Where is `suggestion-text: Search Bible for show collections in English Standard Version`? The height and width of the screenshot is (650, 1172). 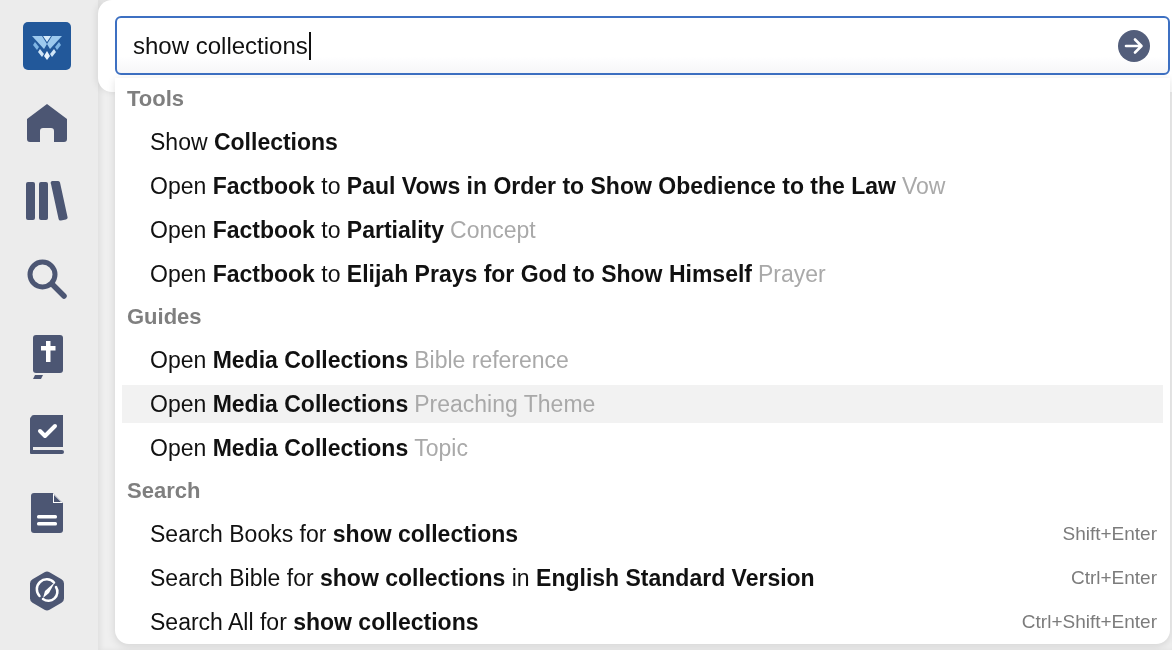
suggestion-text: Search Bible for show collections in English Standard Version is located at coordinates (482, 578).